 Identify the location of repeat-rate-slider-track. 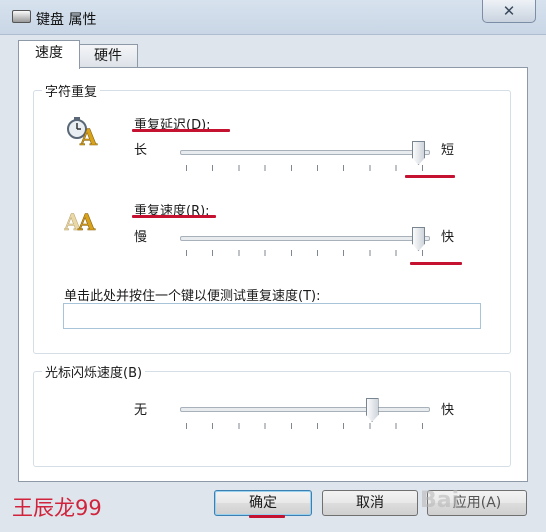
(305, 238).